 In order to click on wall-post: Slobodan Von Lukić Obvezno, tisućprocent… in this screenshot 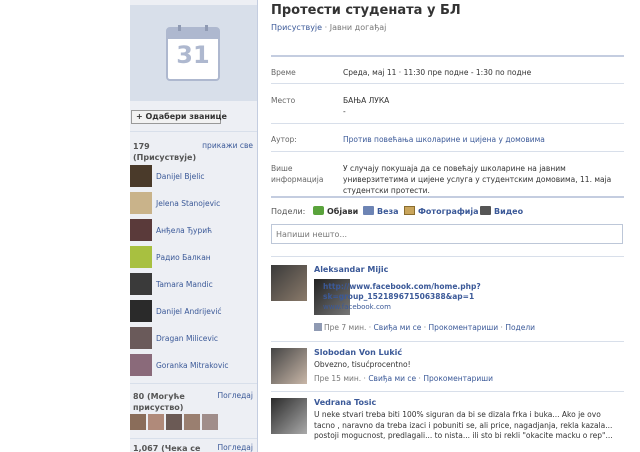, I will do `click(447, 368)`.